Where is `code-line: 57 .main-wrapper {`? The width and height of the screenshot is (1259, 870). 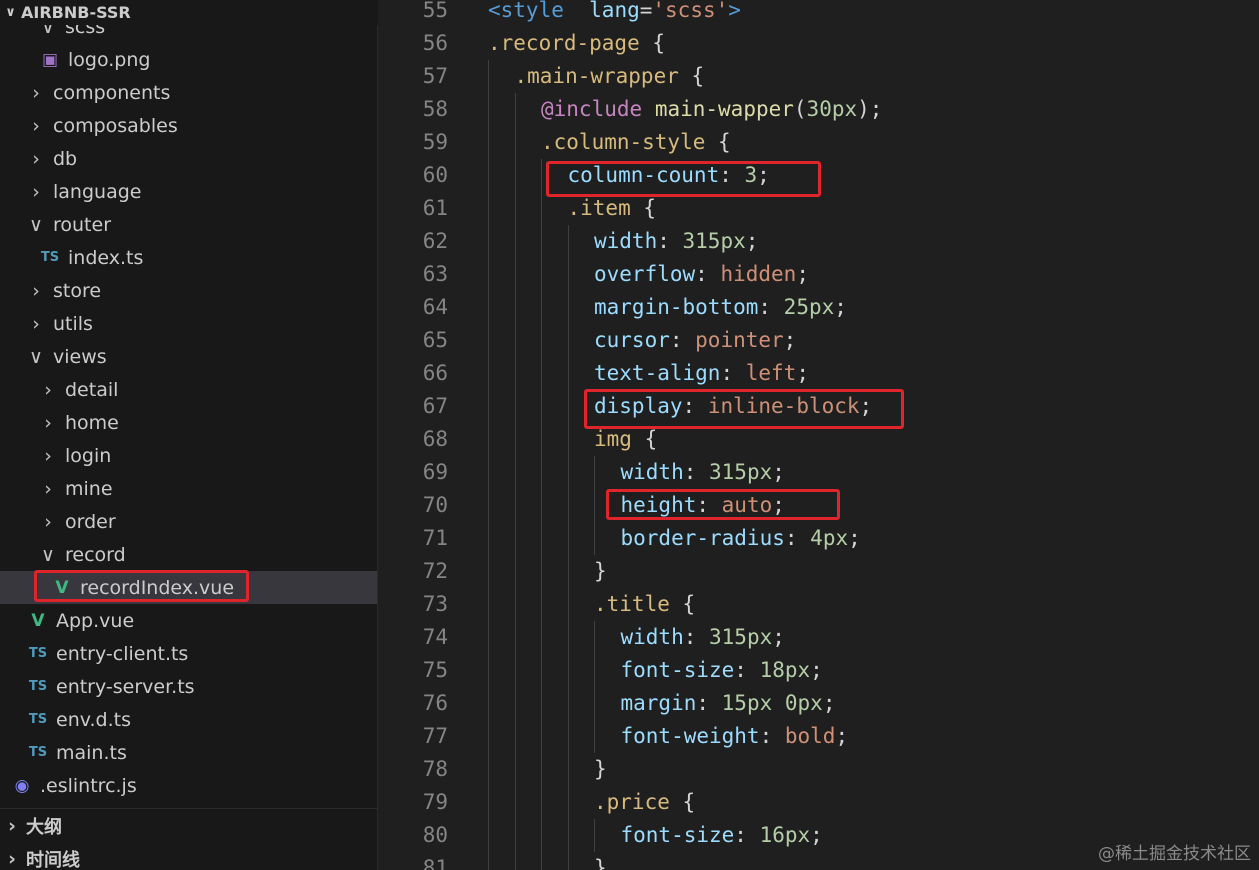
code-line: 57 .main-wrapper { is located at coordinates (818, 76).